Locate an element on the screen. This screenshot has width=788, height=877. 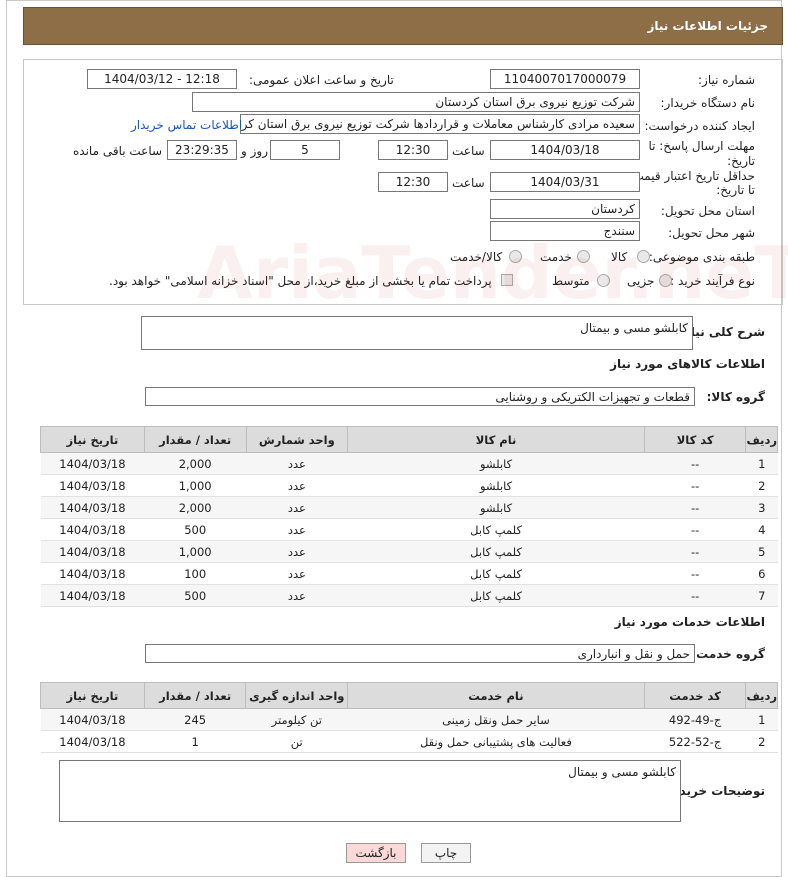
services-group-field: حمل و نقل و انبارداری is located at coordinates (420, 653).